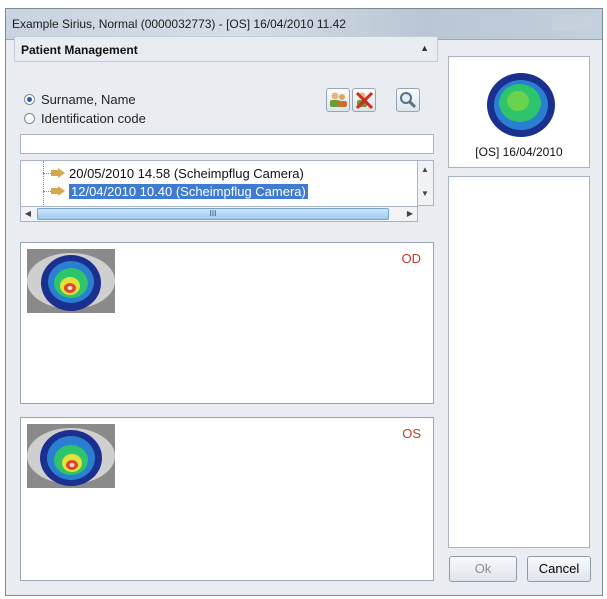 This screenshot has height=599, width=607. What do you see at coordinates (559, 569) in the screenshot?
I see `cancel-button: Cancel` at bounding box center [559, 569].